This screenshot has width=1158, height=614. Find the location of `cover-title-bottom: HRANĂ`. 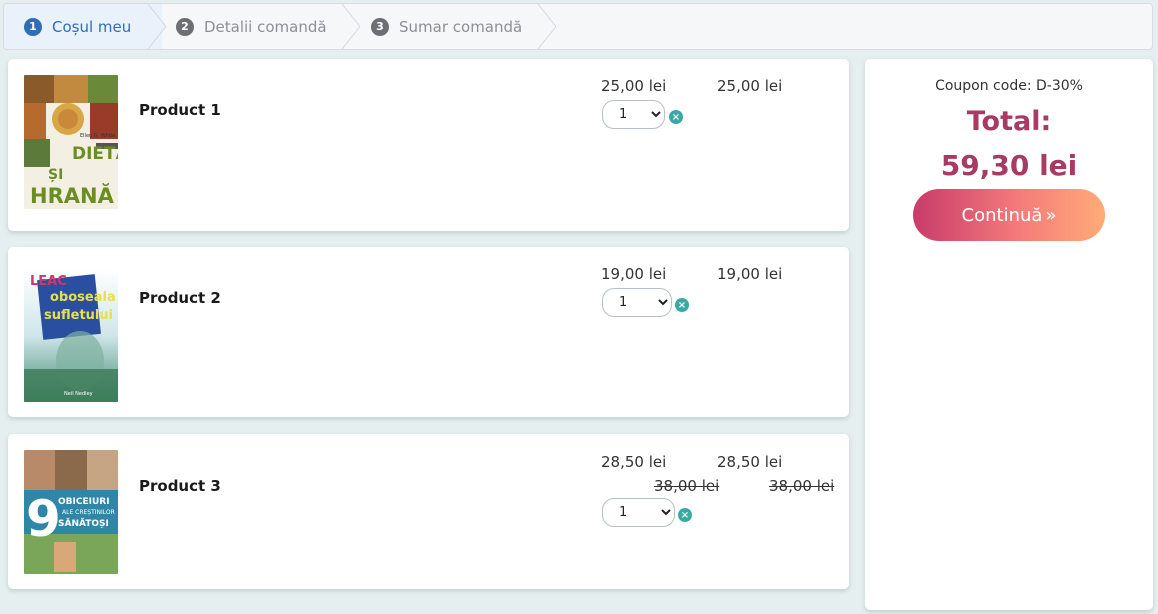

cover-title-bottom: HRANĂ is located at coordinates (72, 195).